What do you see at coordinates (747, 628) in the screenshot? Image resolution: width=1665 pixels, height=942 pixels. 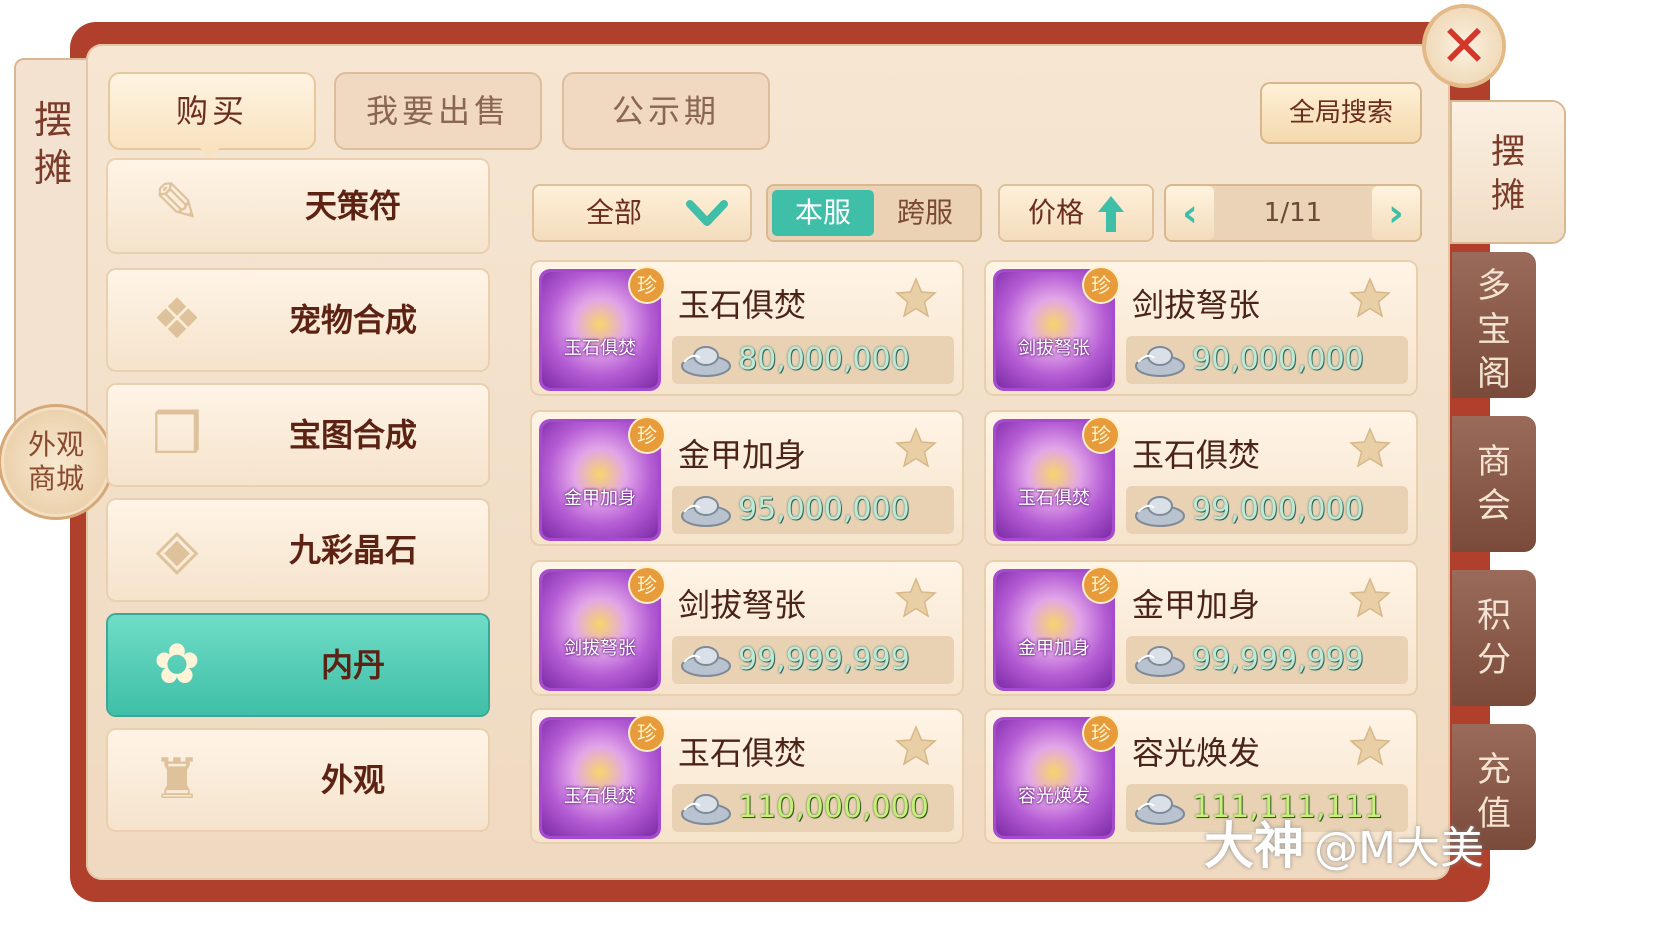 I see `item-card: 珍剑拔弩张 剑拔弩张 99,999,999` at bounding box center [747, 628].